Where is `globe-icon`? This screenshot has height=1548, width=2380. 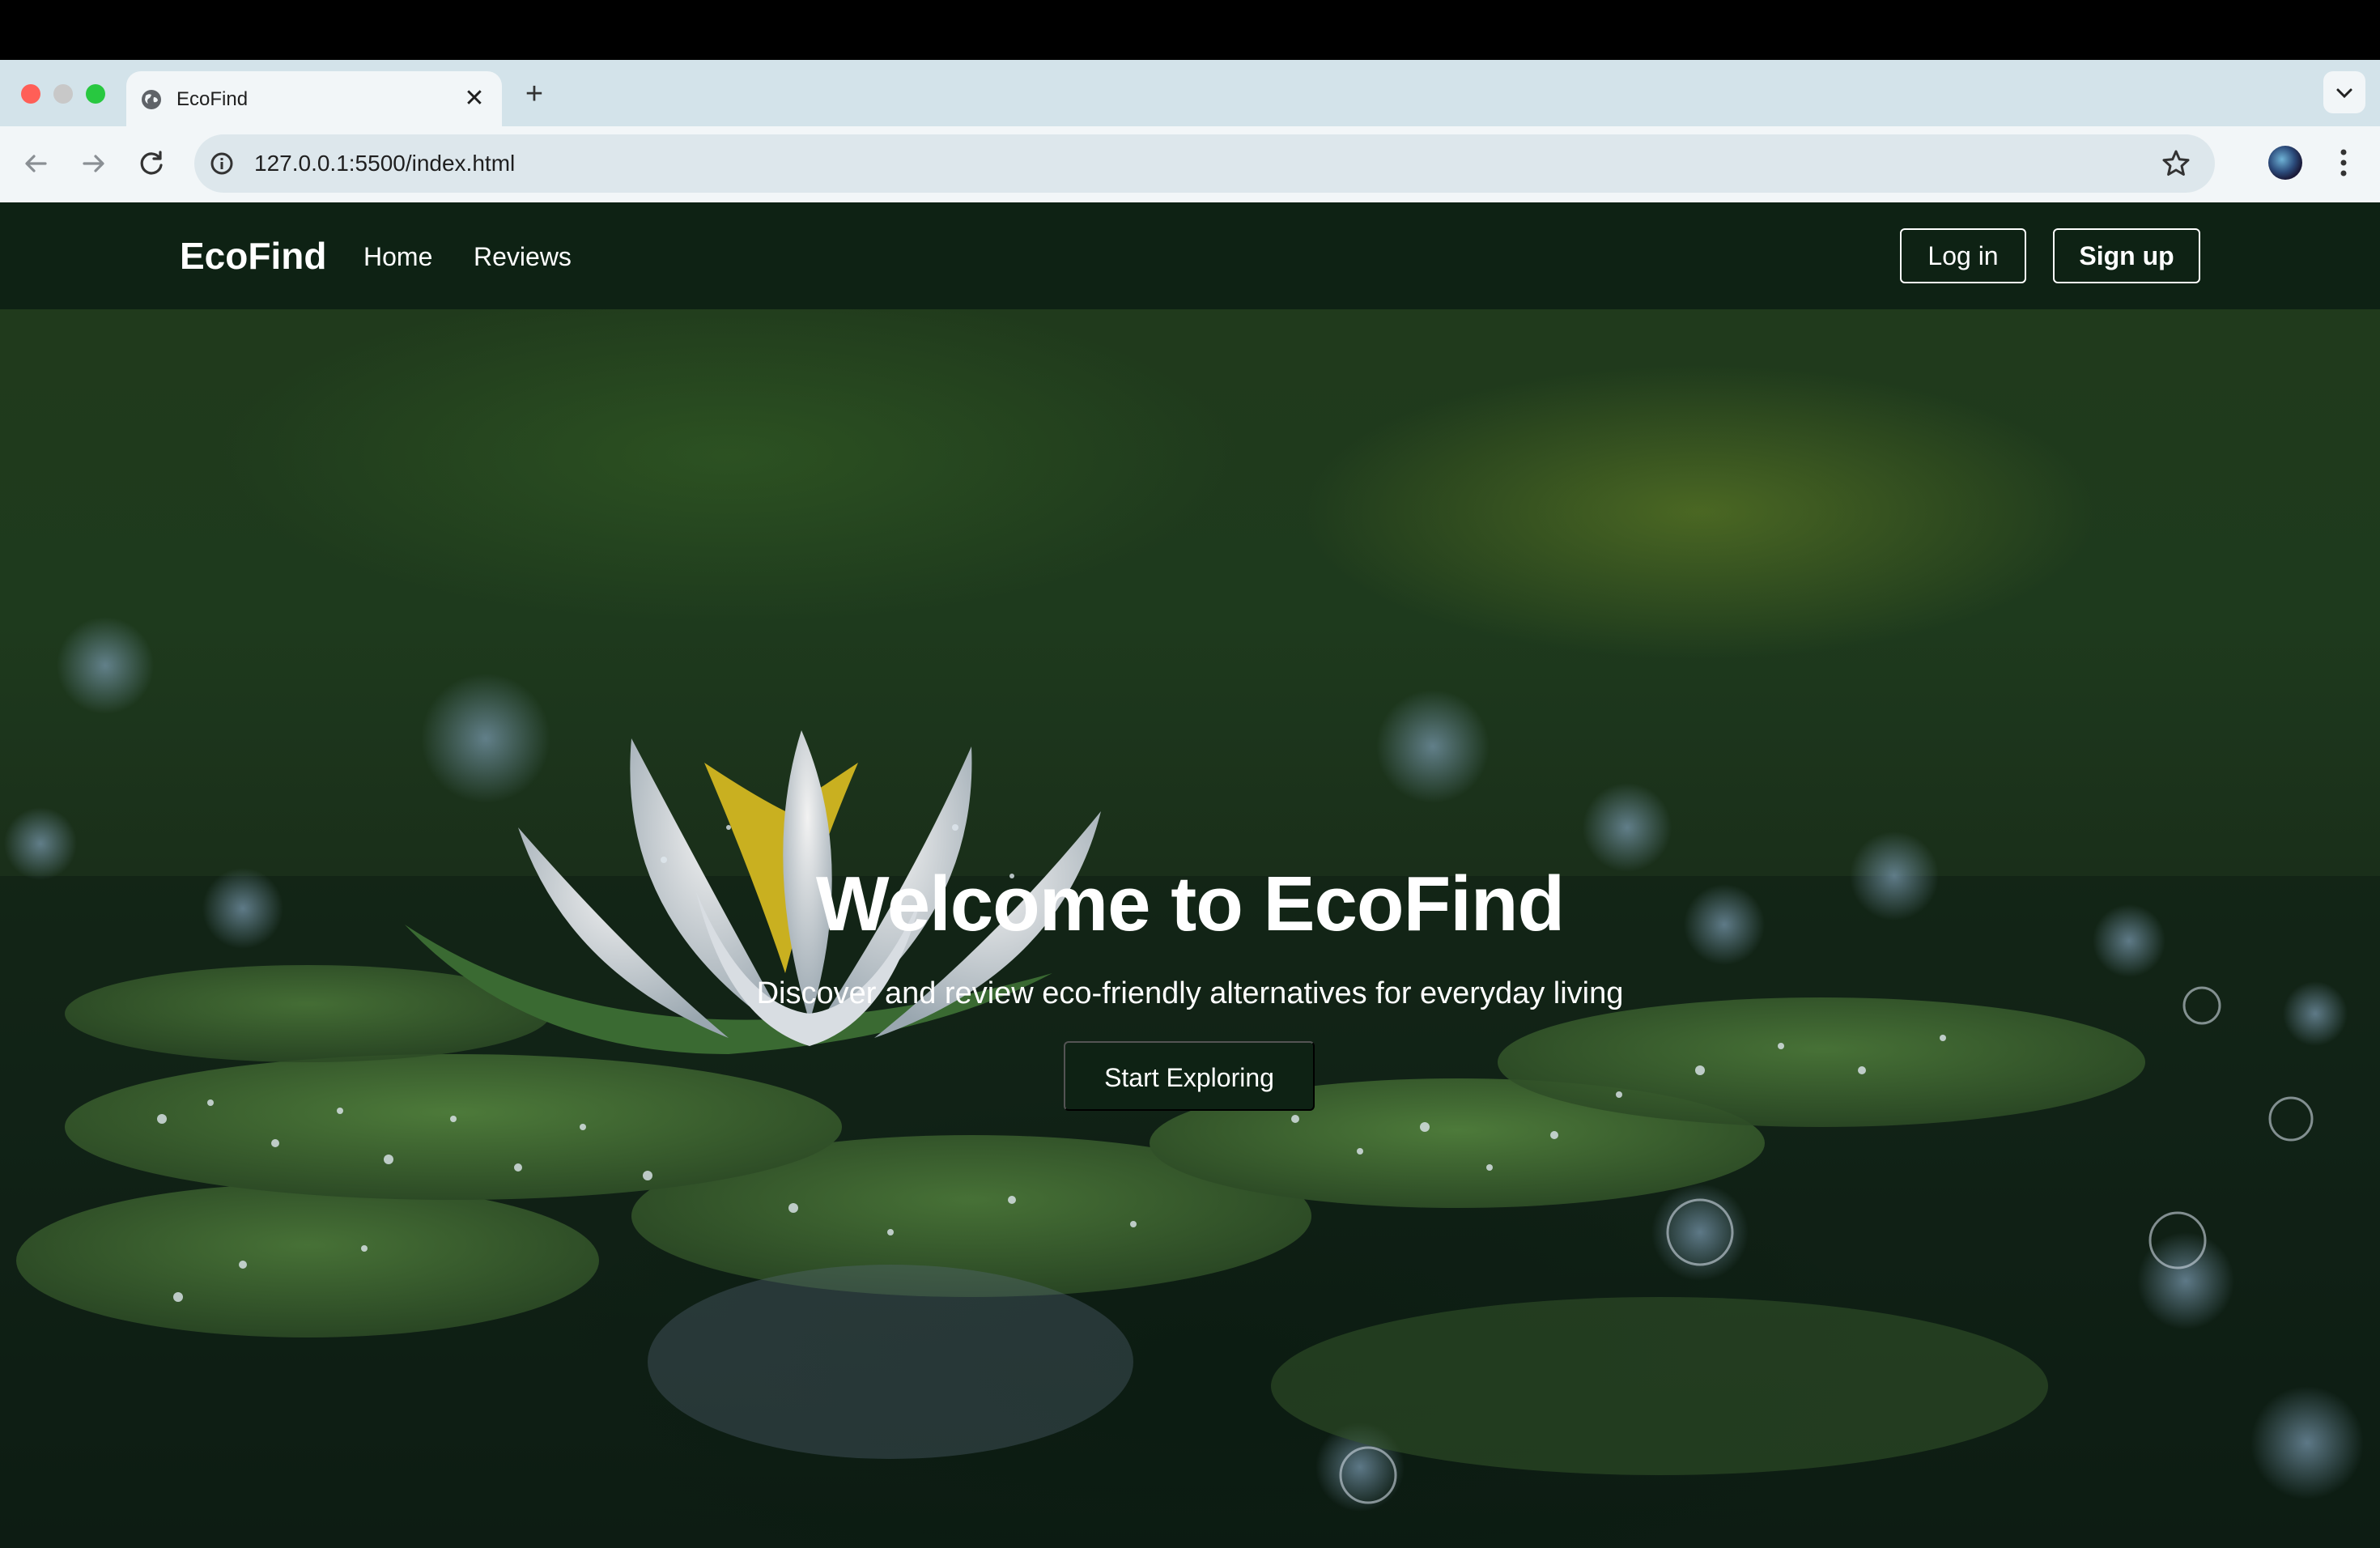
globe-icon is located at coordinates (151, 100).